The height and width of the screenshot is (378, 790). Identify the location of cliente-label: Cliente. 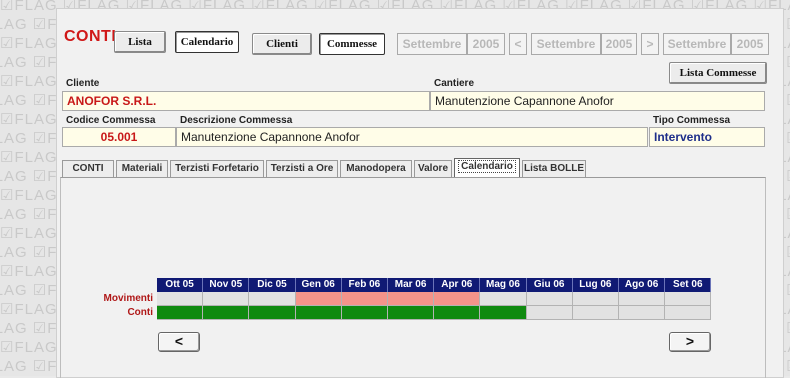
(83, 83).